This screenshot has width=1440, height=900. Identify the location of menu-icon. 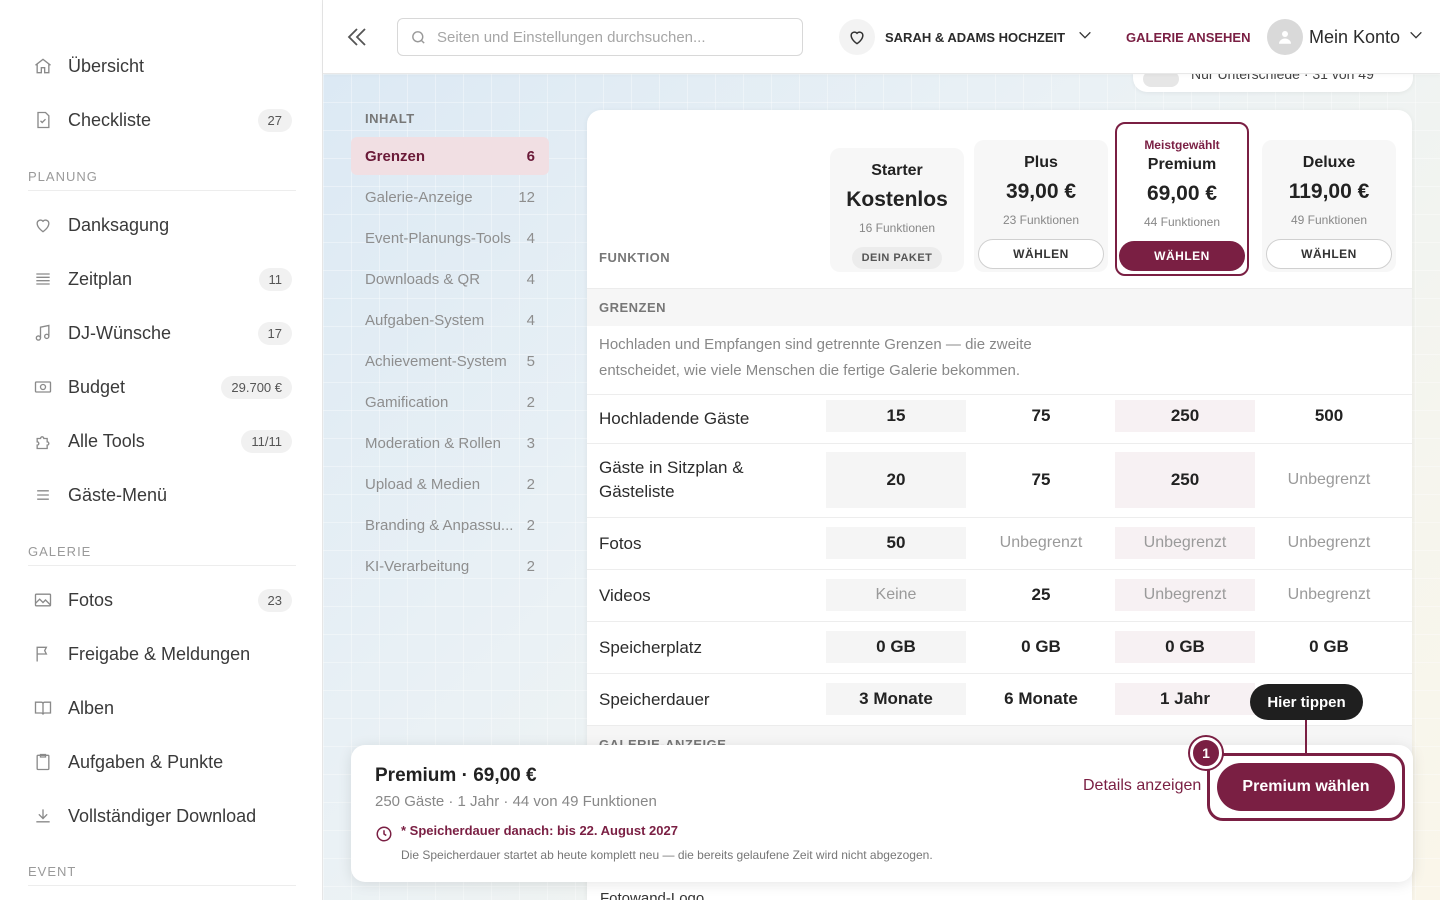
(43, 495).